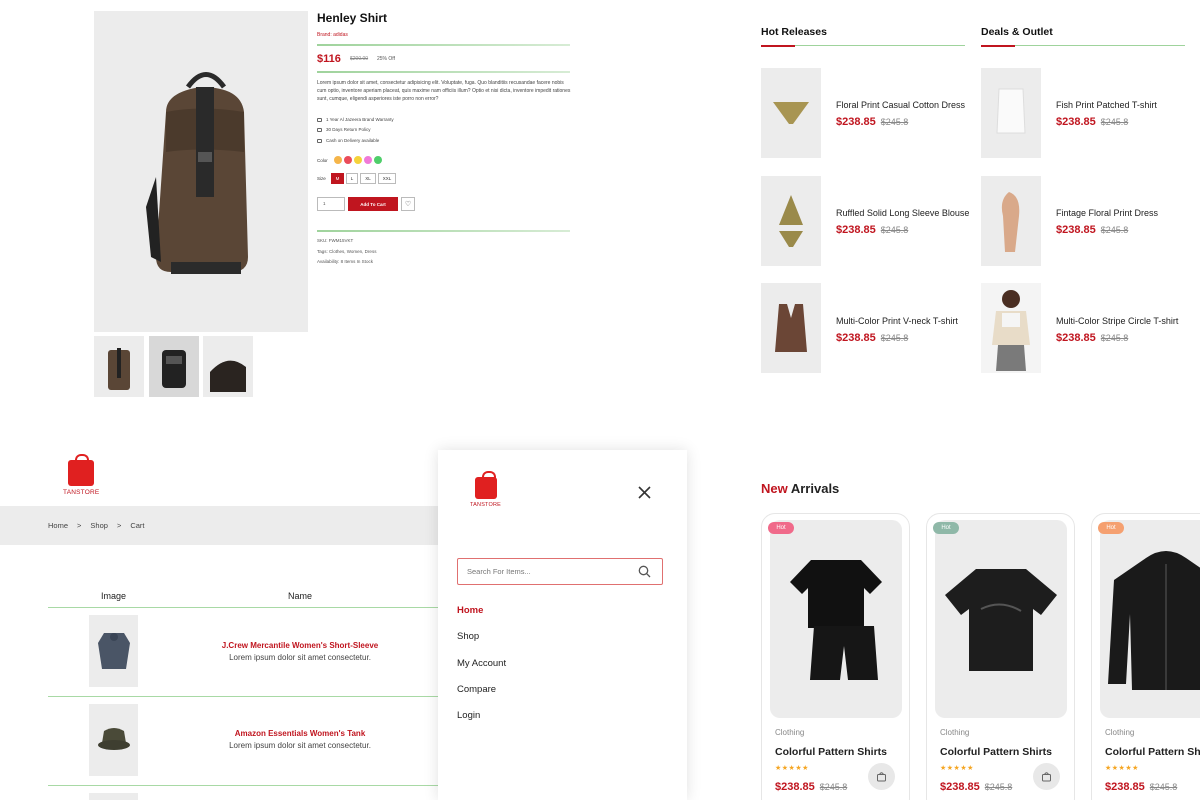  Describe the element at coordinates (468, 636) in the screenshot. I see `menu-item-shop: Shop` at that location.